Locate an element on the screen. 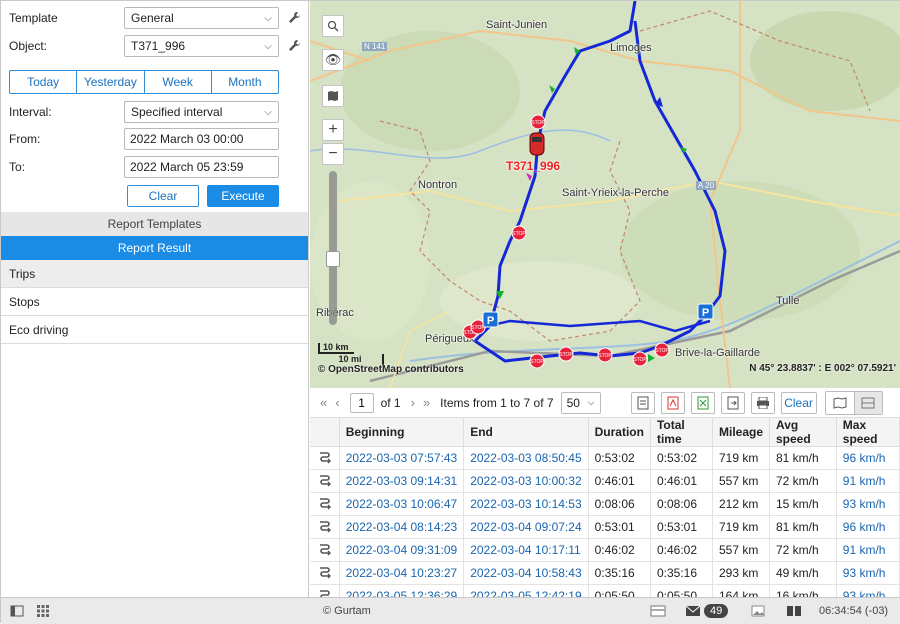 This screenshot has height=624, width=900. cell-end: 2022-03-04 10:58:43 is located at coordinates (526, 573).